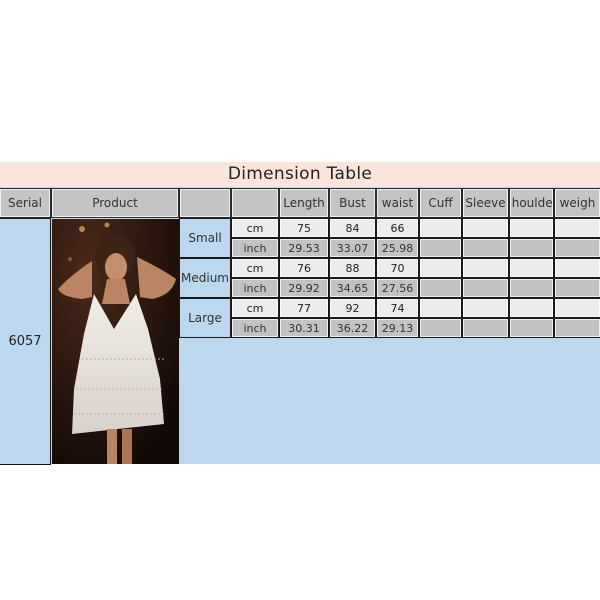 Image resolution: width=600 pixels, height=600 pixels. I want to click on measurement-cell: 75, so click(304, 228).